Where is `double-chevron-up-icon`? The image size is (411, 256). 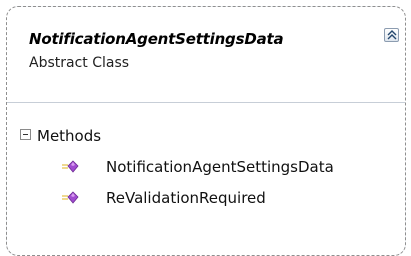 double-chevron-up-icon is located at coordinates (391, 35).